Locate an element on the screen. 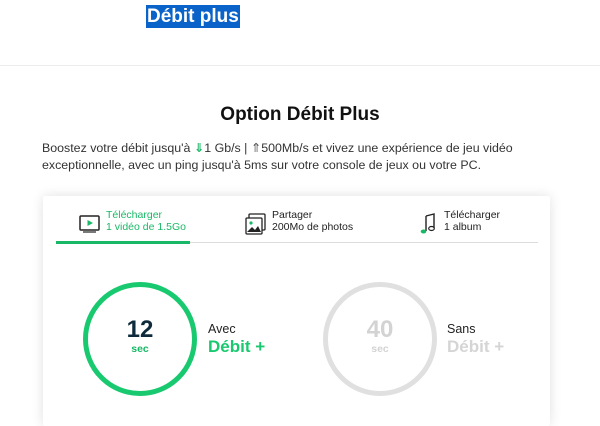 Image resolution: width=600 pixels, height=426 pixels. without-debit-name: Débit + is located at coordinates (476, 346).